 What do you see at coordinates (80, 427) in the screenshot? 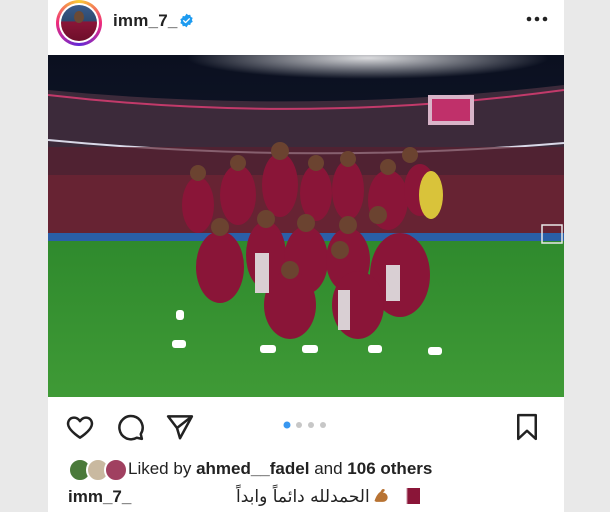
I see `heart-icon` at bounding box center [80, 427].